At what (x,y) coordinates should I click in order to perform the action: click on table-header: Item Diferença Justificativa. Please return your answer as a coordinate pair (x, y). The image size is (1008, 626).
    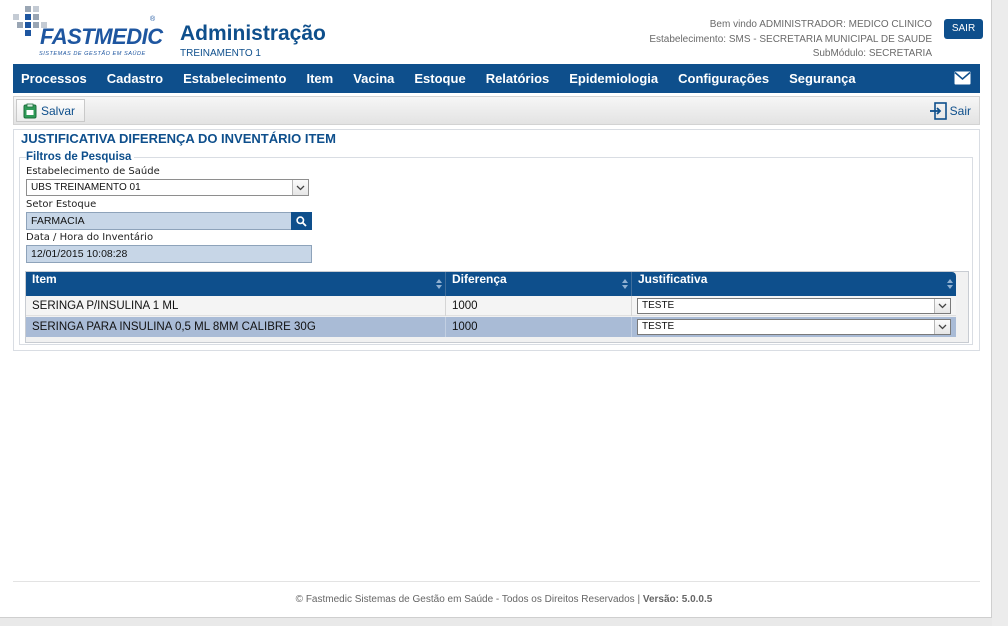
    Looking at the image, I should click on (491, 284).